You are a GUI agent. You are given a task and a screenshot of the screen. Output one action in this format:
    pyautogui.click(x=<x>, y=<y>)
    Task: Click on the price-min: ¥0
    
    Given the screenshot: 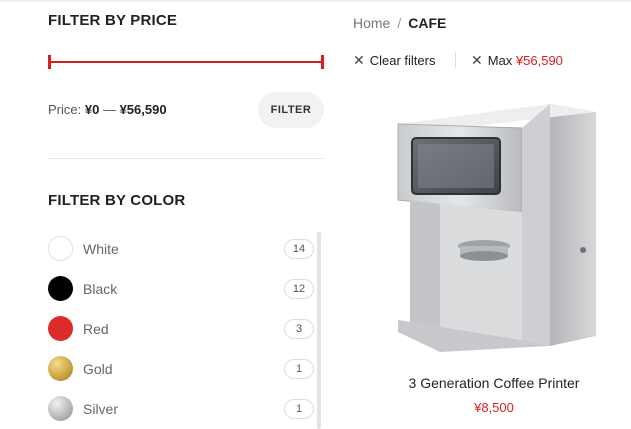 What is the action you would take?
    pyautogui.click(x=92, y=109)
    